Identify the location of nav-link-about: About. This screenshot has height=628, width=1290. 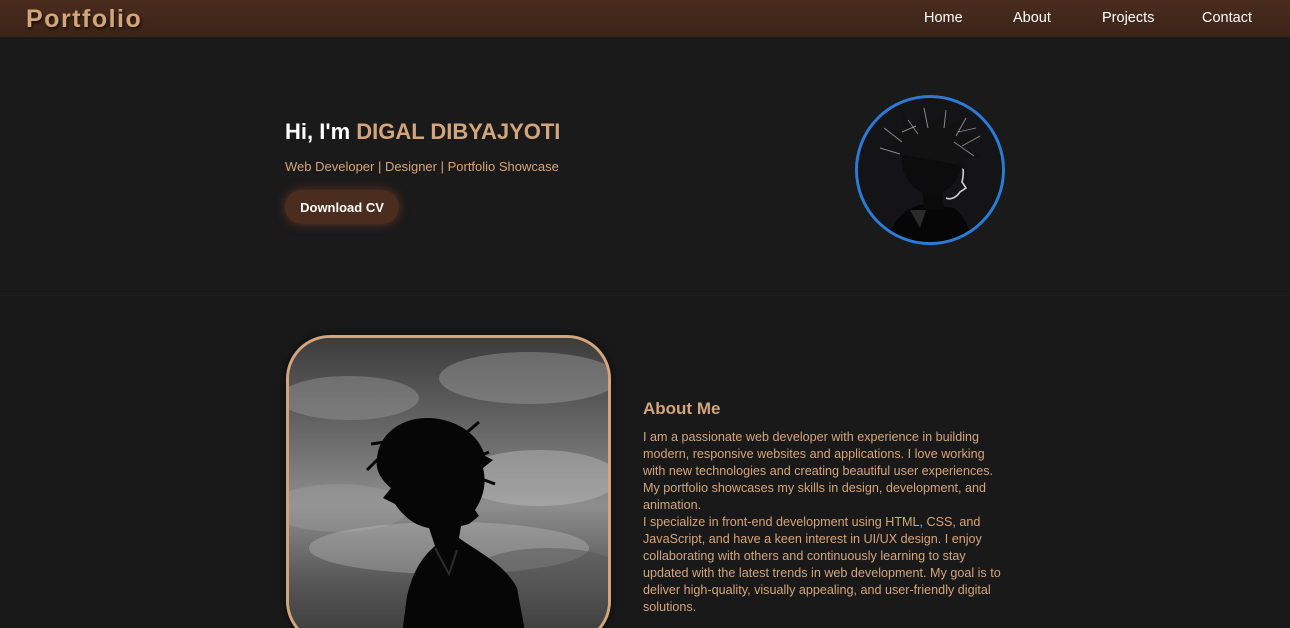
(1032, 18).